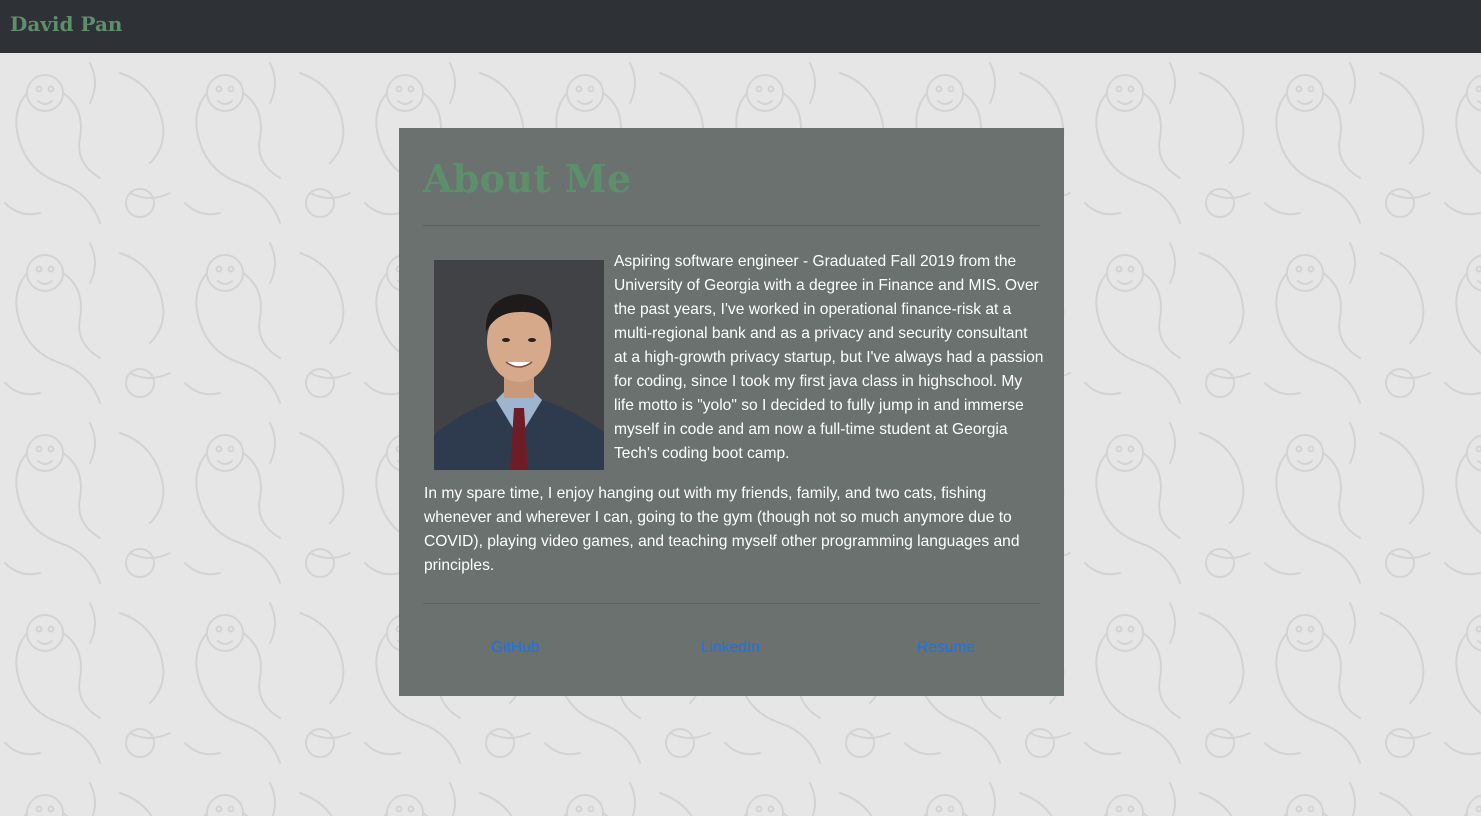  What do you see at coordinates (519, 365) in the screenshot?
I see `profile-photo` at bounding box center [519, 365].